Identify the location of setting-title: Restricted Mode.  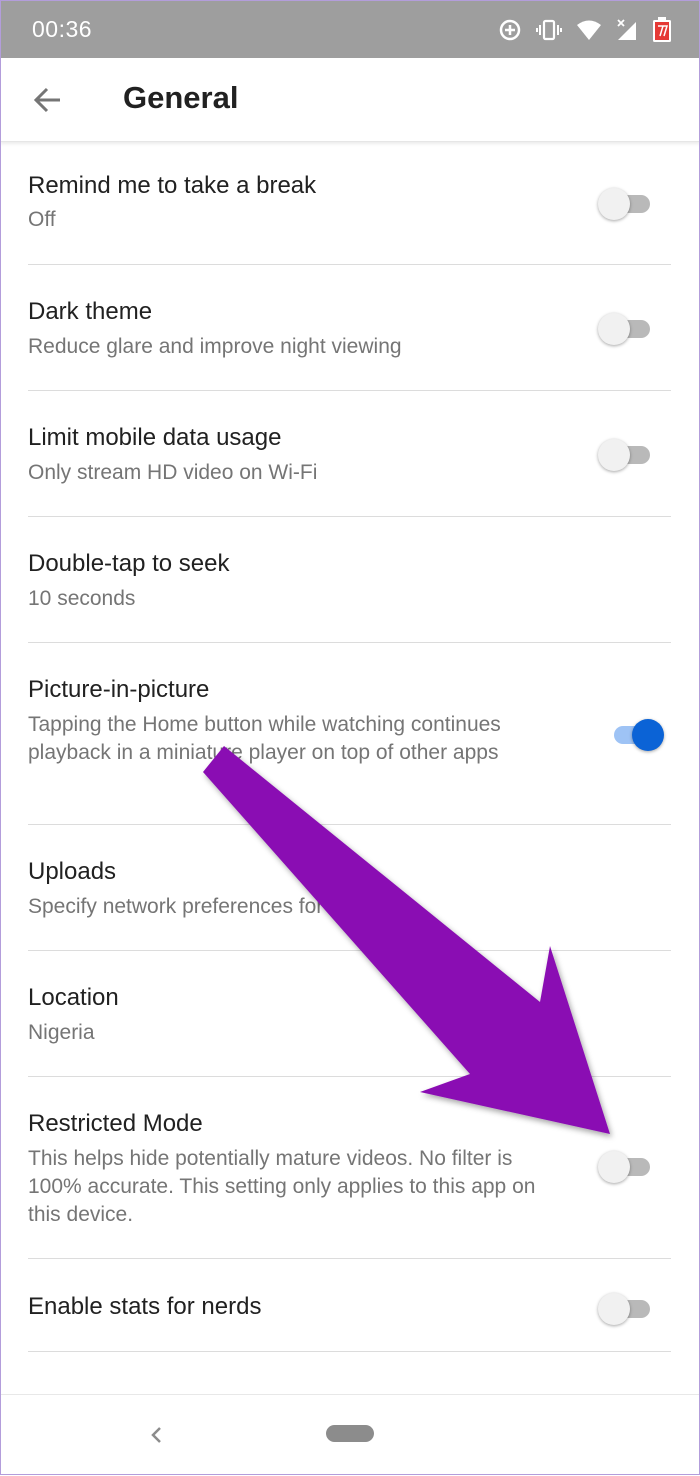
(115, 1123).